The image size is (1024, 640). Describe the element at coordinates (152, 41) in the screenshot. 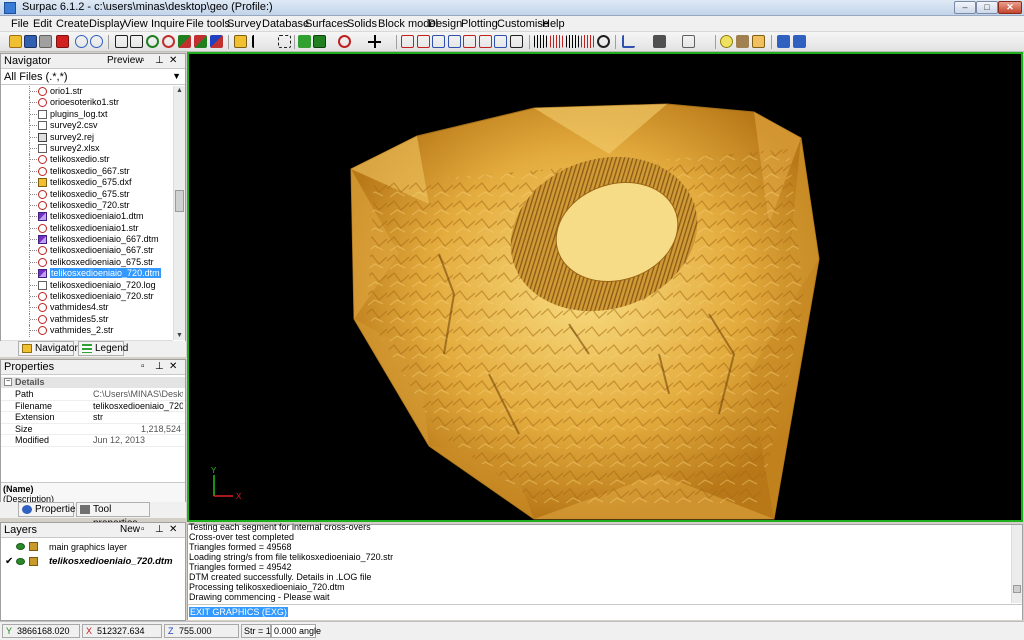

I see `zoom-icon` at that location.